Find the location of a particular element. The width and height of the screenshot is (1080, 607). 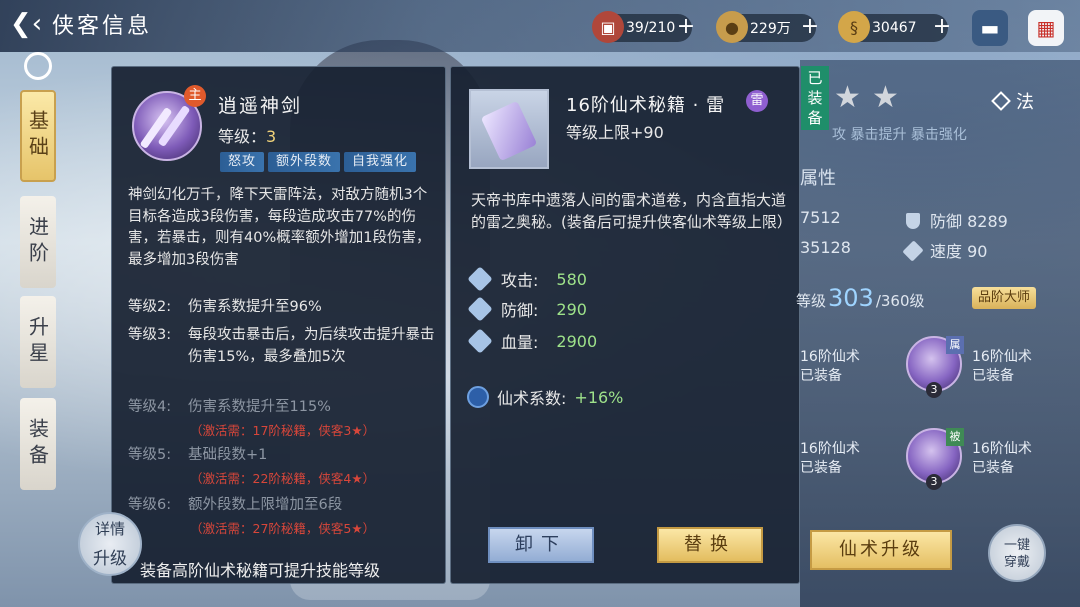

level-text: 伤害系数提升至115% is located at coordinates (259, 407).